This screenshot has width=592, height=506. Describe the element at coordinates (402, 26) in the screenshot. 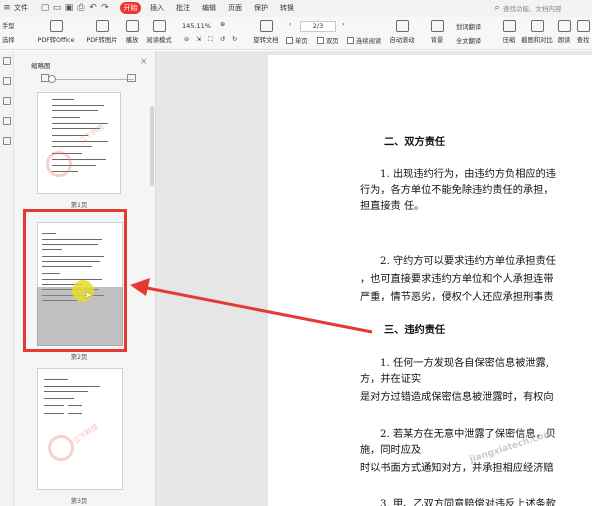

I see `auto-scroll-icon` at that location.